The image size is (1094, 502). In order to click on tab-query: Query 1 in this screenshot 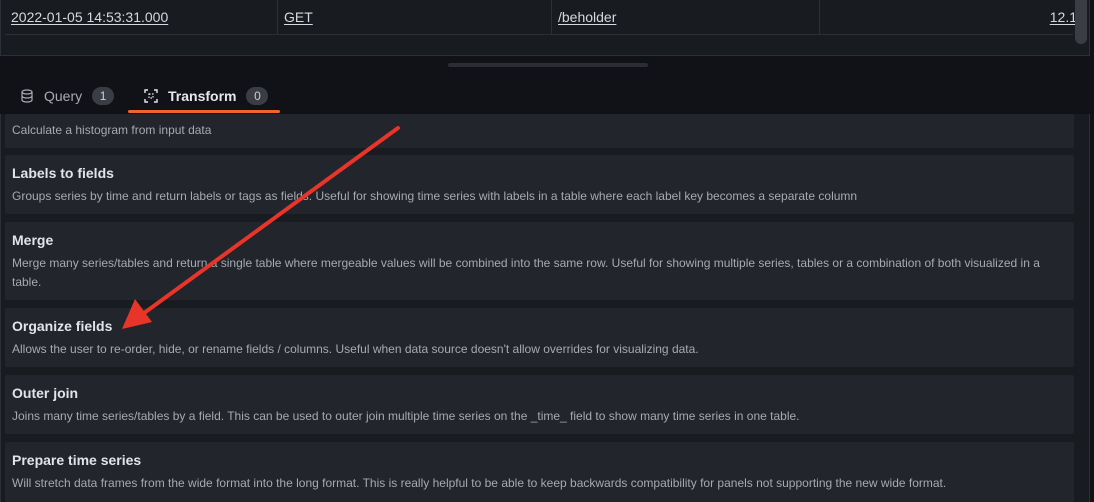, I will do `click(67, 96)`.